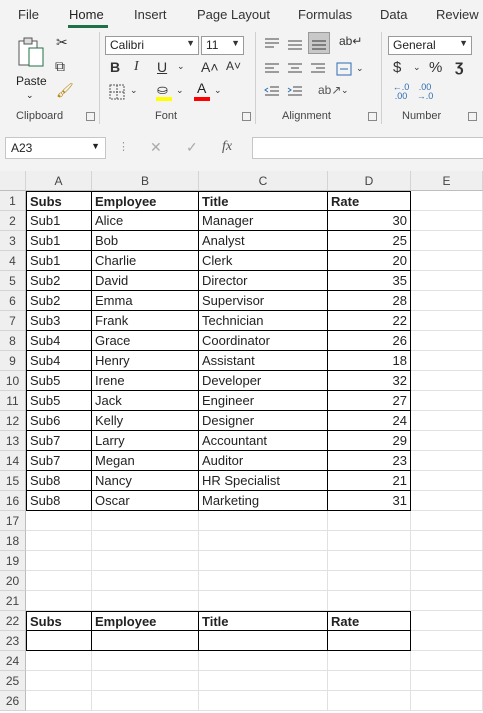 The height and width of the screenshot is (713, 483). I want to click on row-header-6: 6, so click(13, 301).